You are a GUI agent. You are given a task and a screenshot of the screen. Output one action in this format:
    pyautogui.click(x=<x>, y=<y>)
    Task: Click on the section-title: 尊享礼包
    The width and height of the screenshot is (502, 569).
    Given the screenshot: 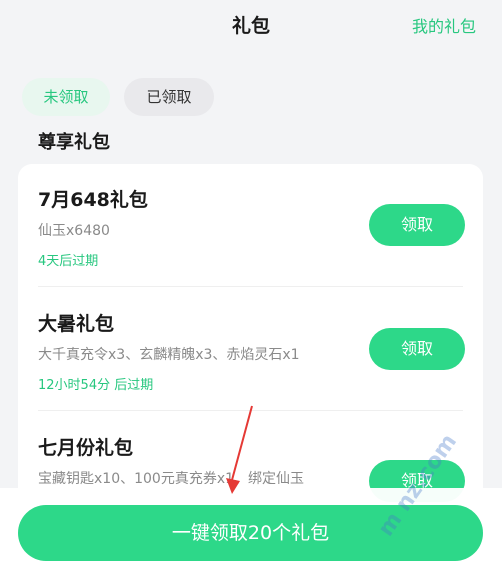 What is the action you would take?
    pyautogui.click(x=74, y=142)
    